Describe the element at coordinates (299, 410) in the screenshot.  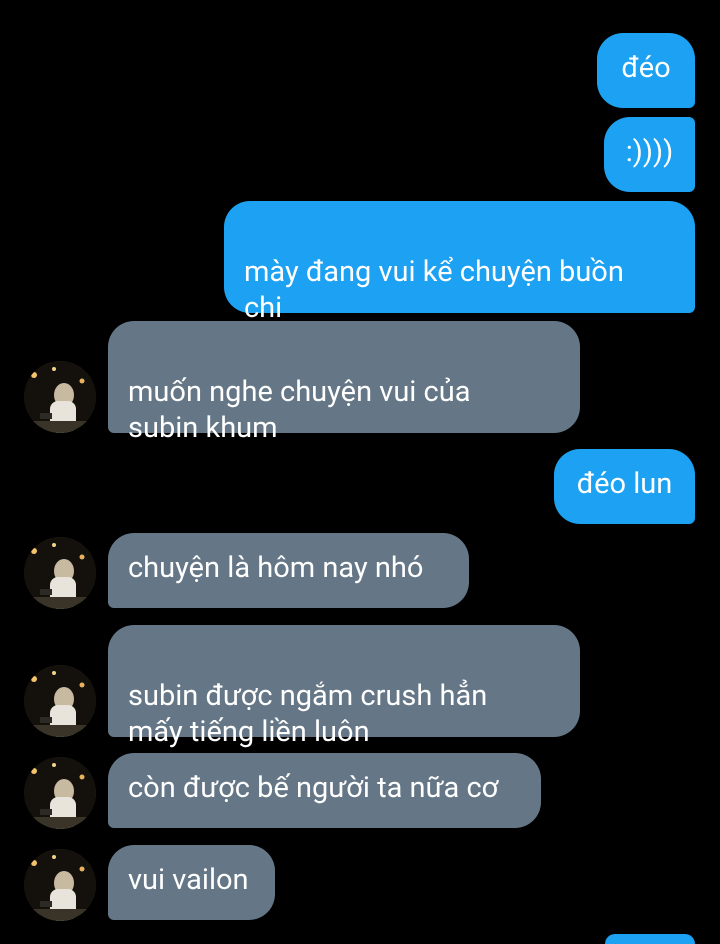
I see `message-text: muốn nghe chuyện vui của subin khum` at that location.